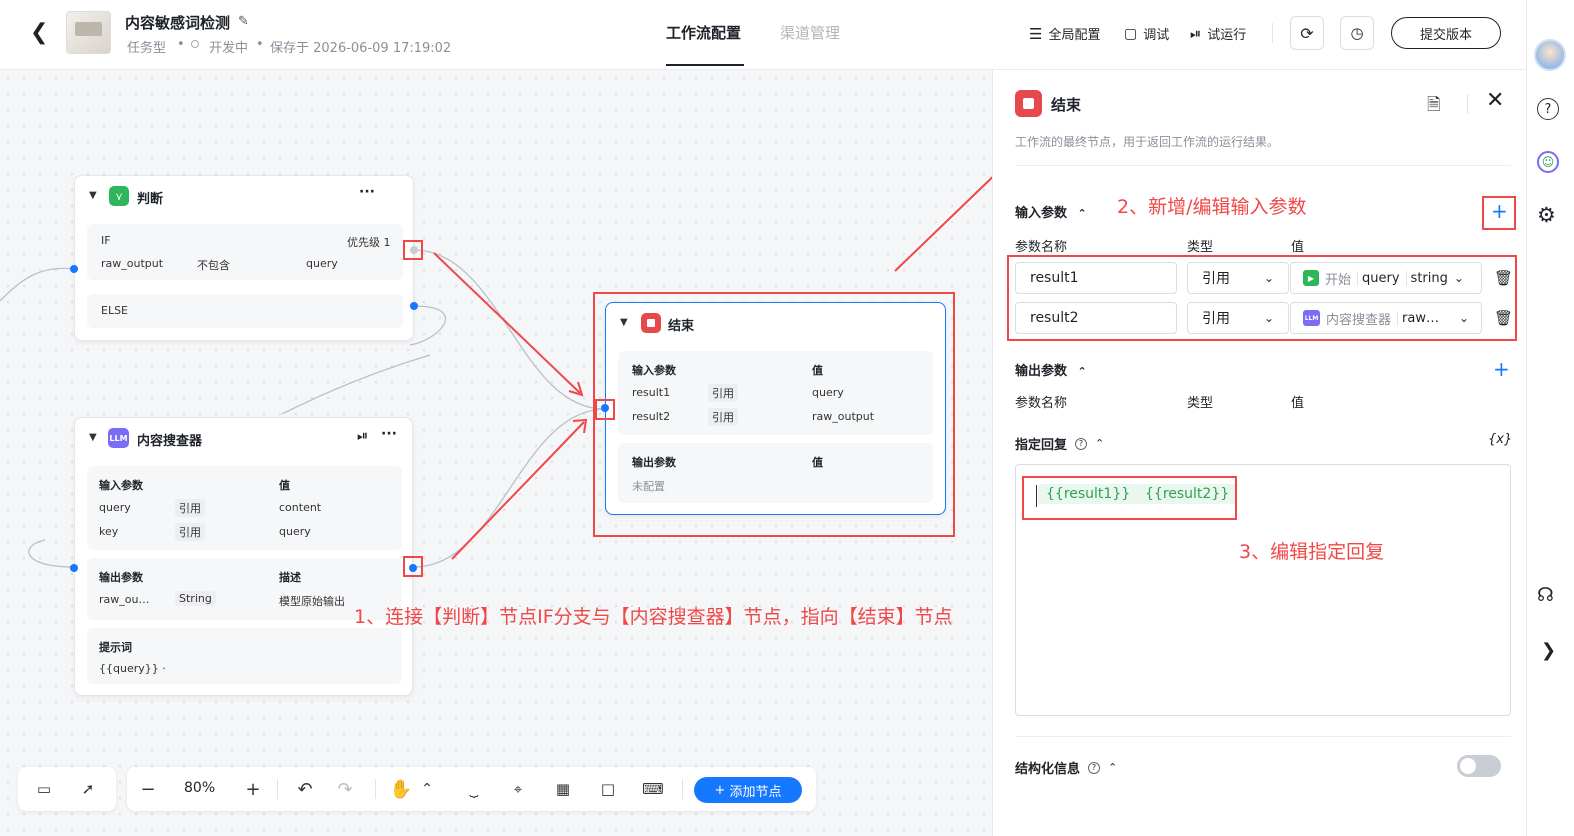  I want to click on debug-button: ▢ 调试, so click(1146, 34).